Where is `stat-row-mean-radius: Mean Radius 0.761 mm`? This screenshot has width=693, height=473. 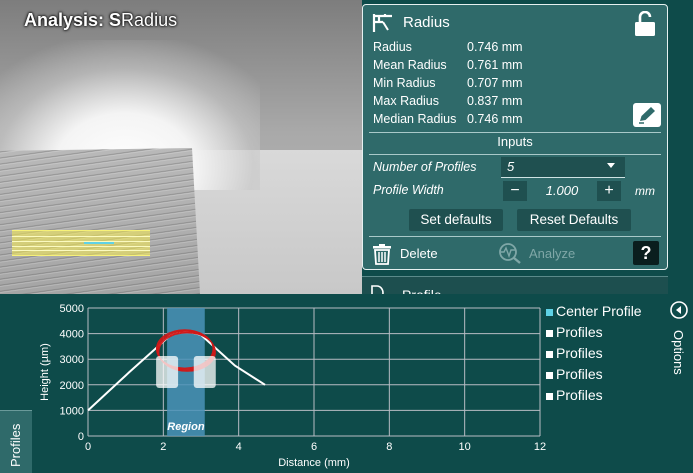 stat-row-mean-radius: Mean Radius 0.761 mm is located at coordinates (468, 65).